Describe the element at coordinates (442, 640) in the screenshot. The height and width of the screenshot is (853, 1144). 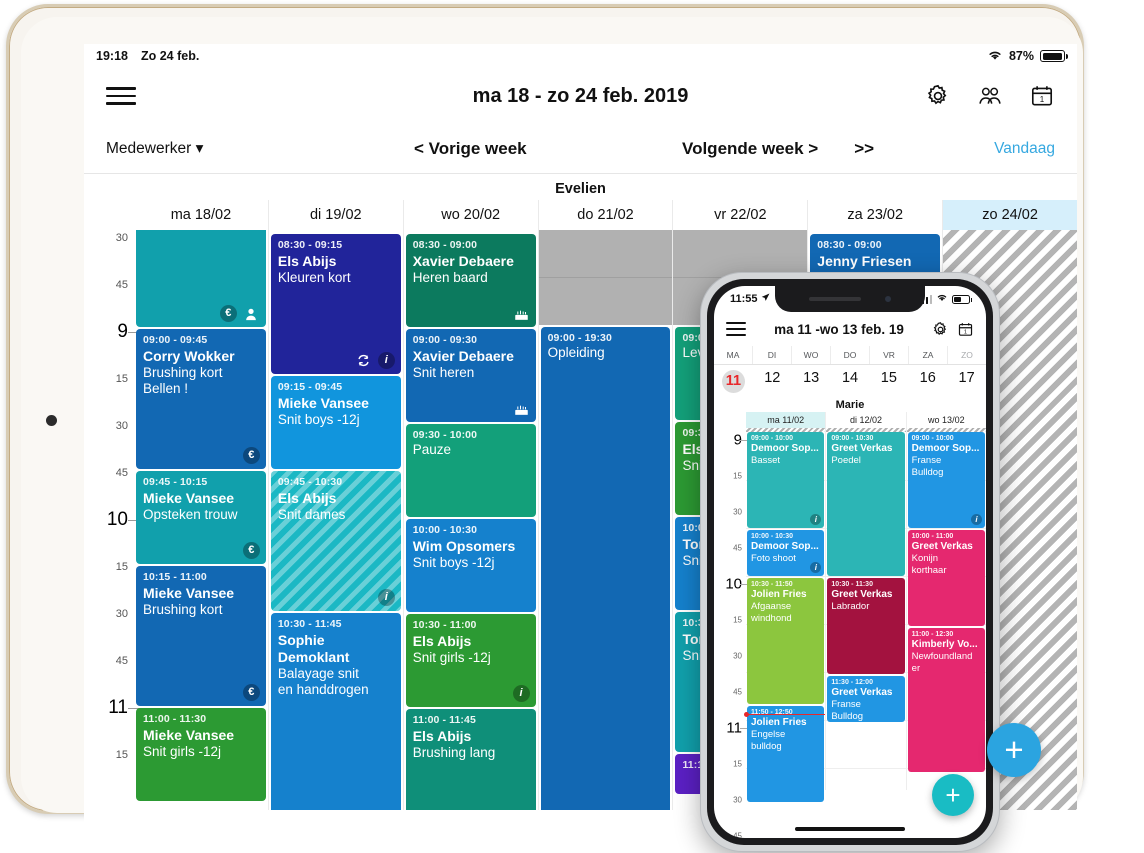
I see `event-client-name: Els Abijs` at that location.